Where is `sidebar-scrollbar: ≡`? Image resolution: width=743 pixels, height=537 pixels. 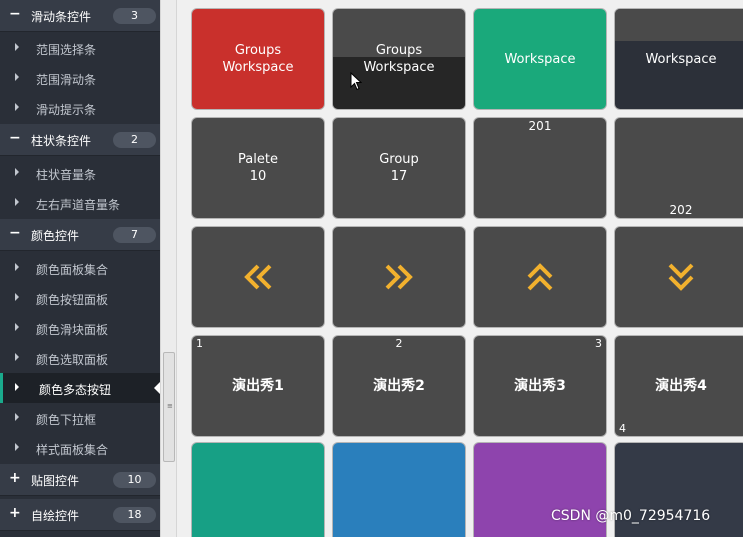
sidebar-scrollbar: ≡ is located at coordinates (168, 268).